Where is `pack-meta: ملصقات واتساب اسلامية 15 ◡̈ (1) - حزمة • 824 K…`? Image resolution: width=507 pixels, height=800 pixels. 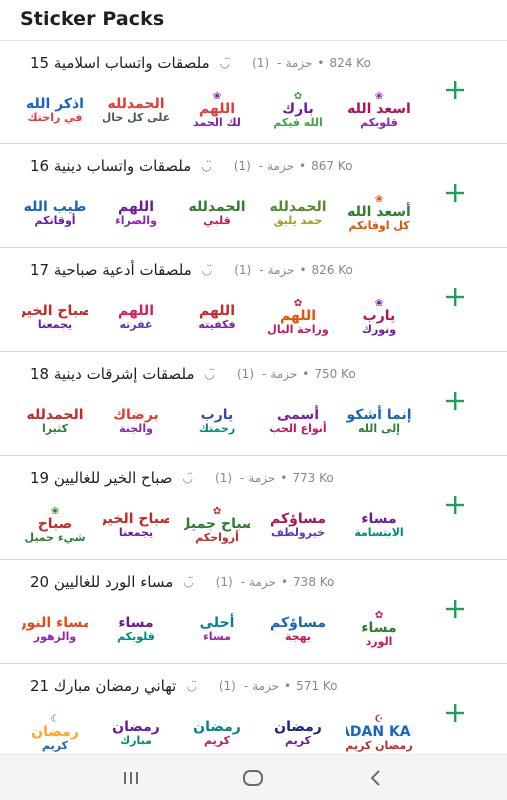 pack-meta: ملصقات واتساب اسلامية 15 ◡̈ (1) - حزمة • 824 K… is located at coordinates (219, 63).